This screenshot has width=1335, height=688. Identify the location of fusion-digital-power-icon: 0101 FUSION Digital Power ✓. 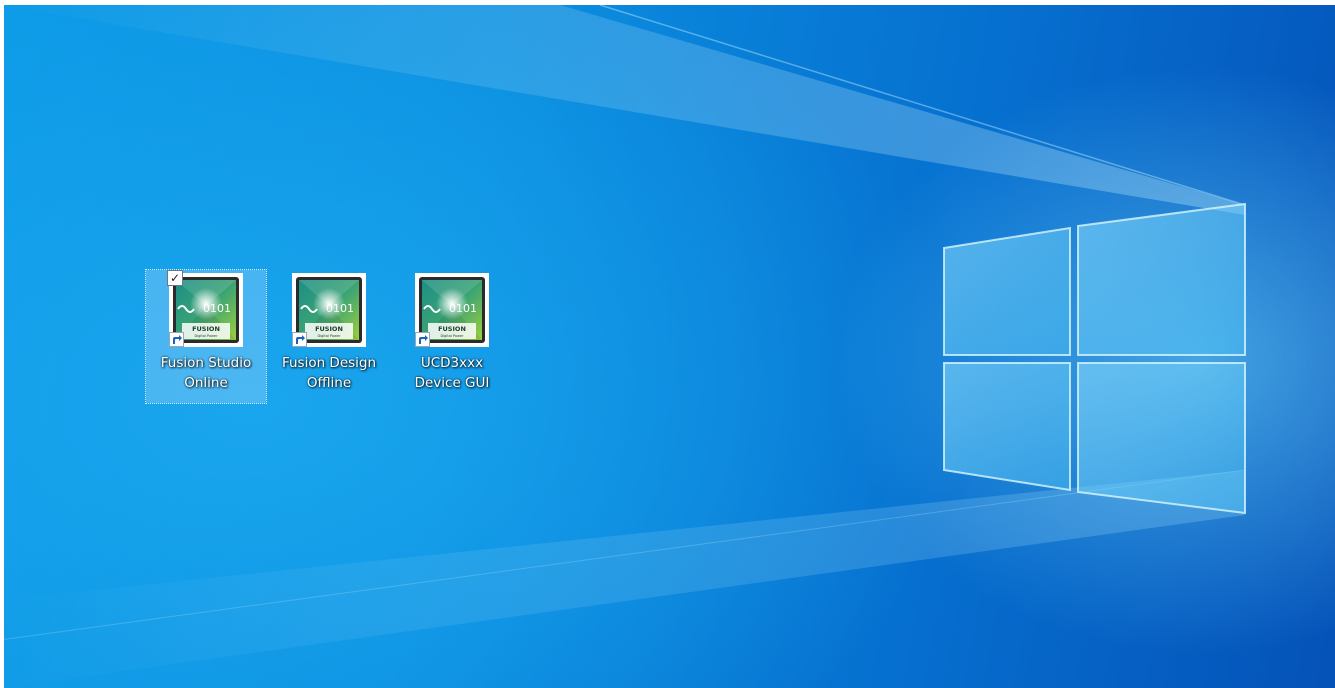
(205, 308).